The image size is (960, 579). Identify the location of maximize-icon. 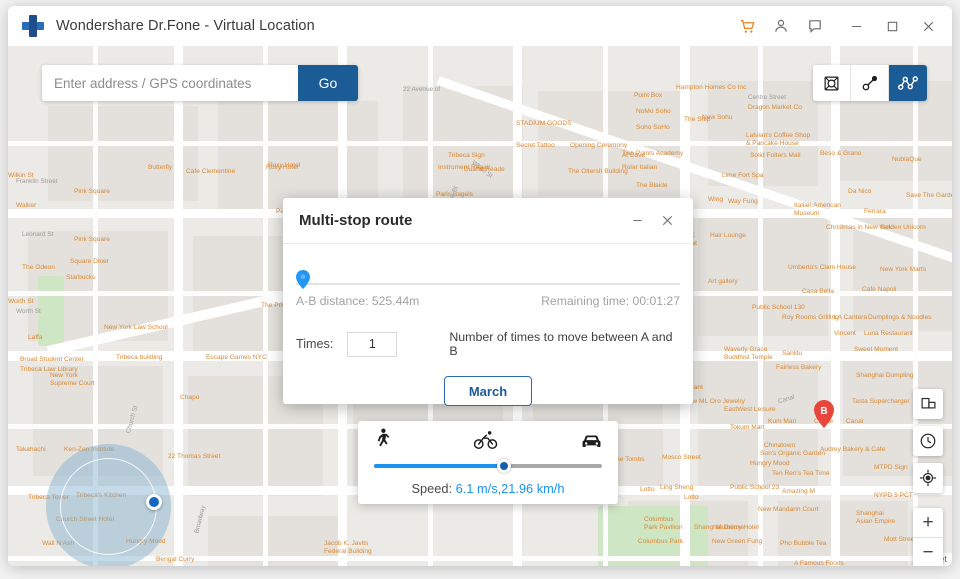
(892, 26).